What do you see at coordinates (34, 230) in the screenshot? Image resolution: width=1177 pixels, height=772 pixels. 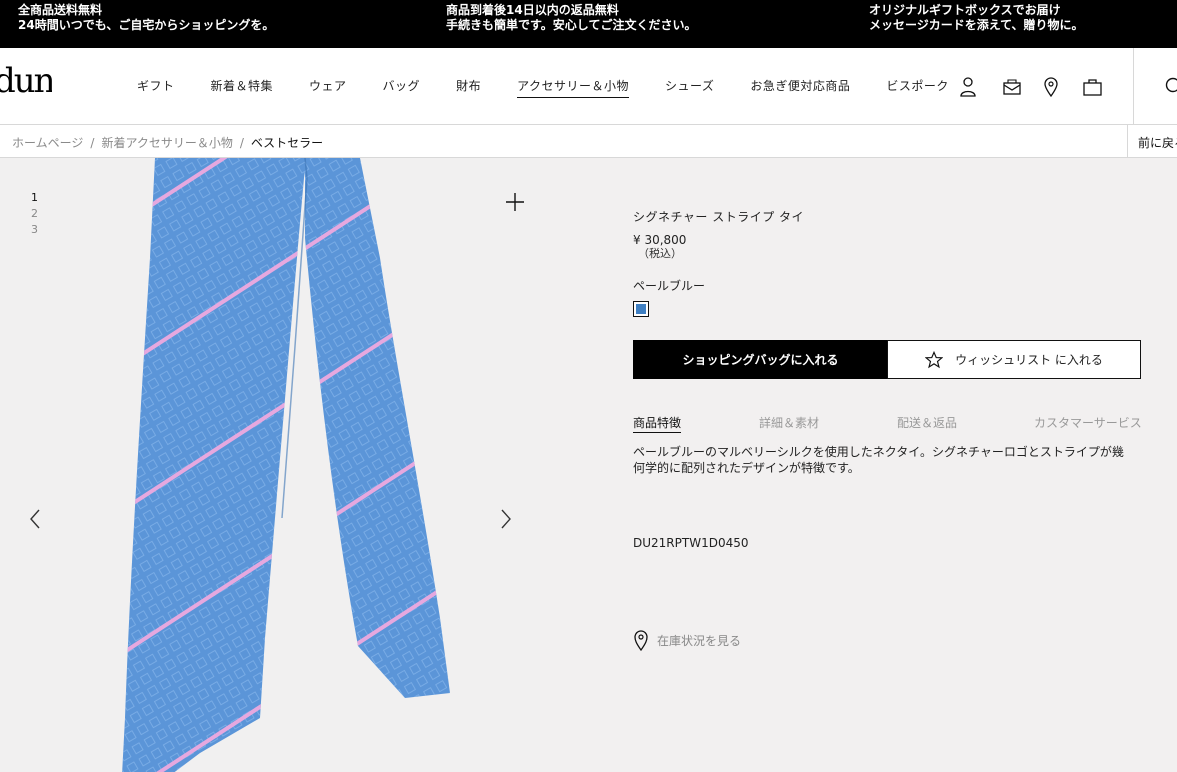 I see `gallery-page-3: 3` at bounding box center [34, 230].